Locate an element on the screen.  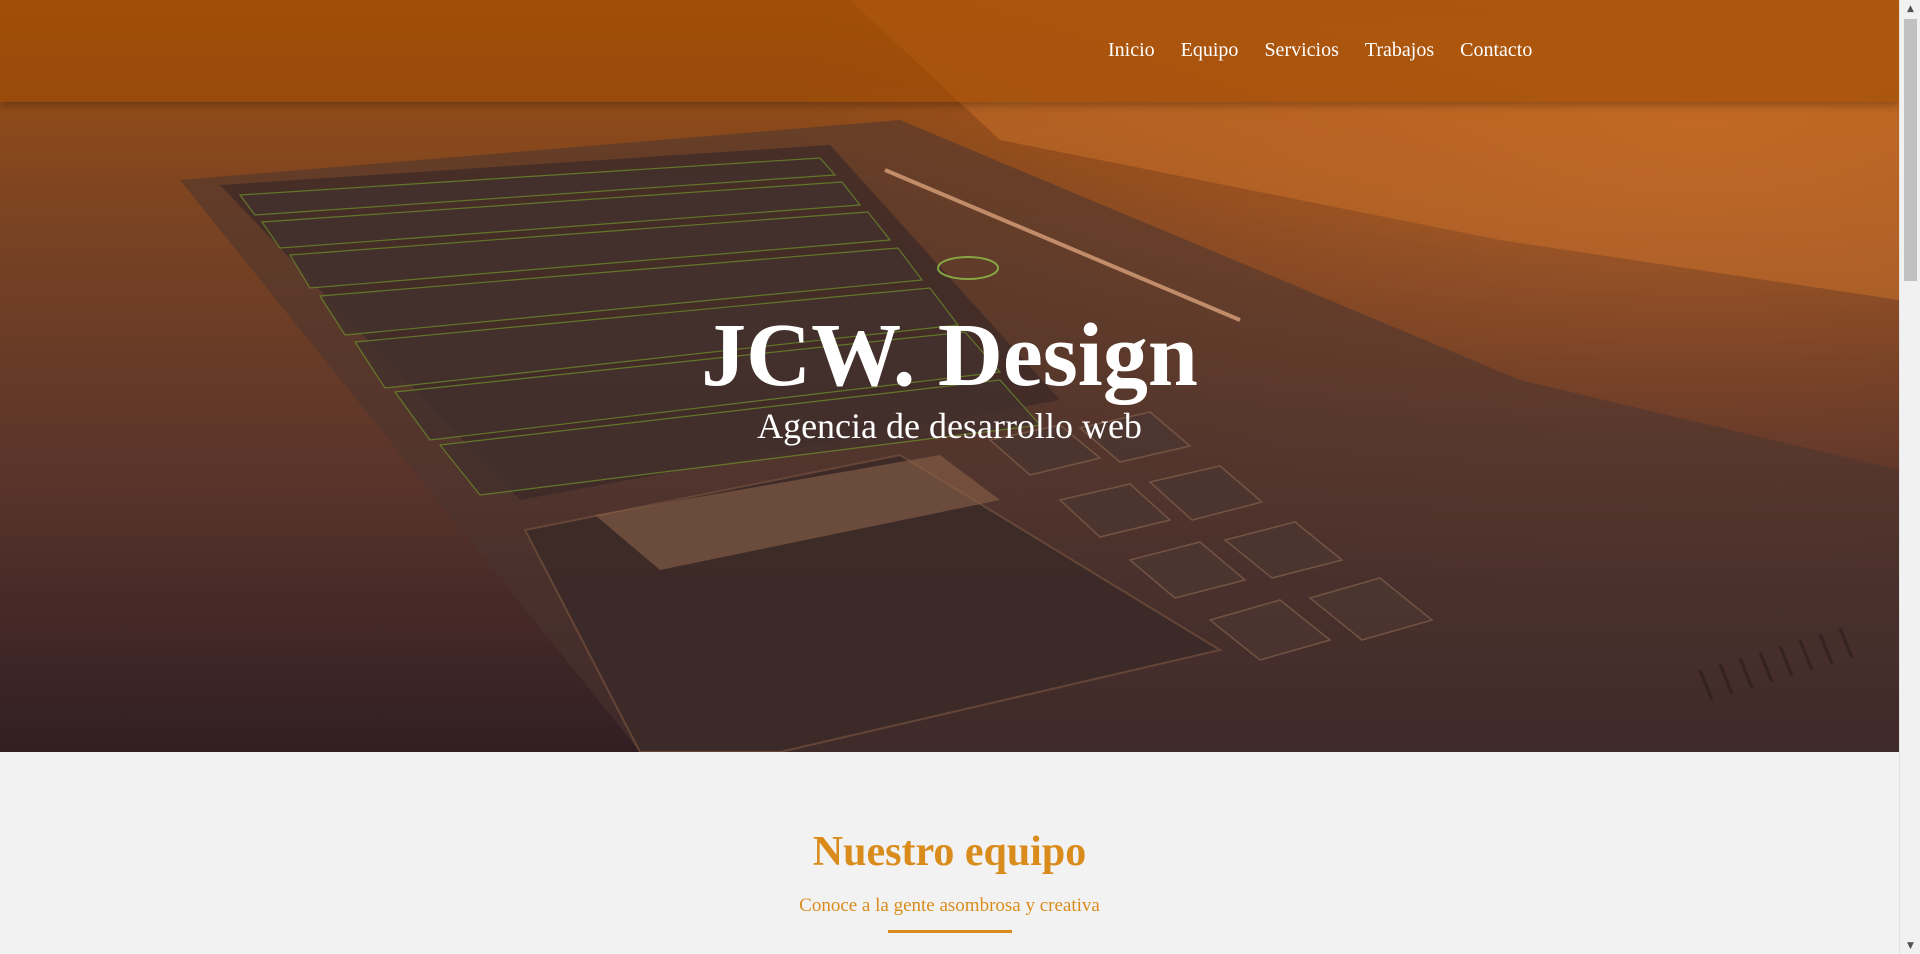
nav-link-trabajos: Trabajos is located at coordinates (1399, 50).